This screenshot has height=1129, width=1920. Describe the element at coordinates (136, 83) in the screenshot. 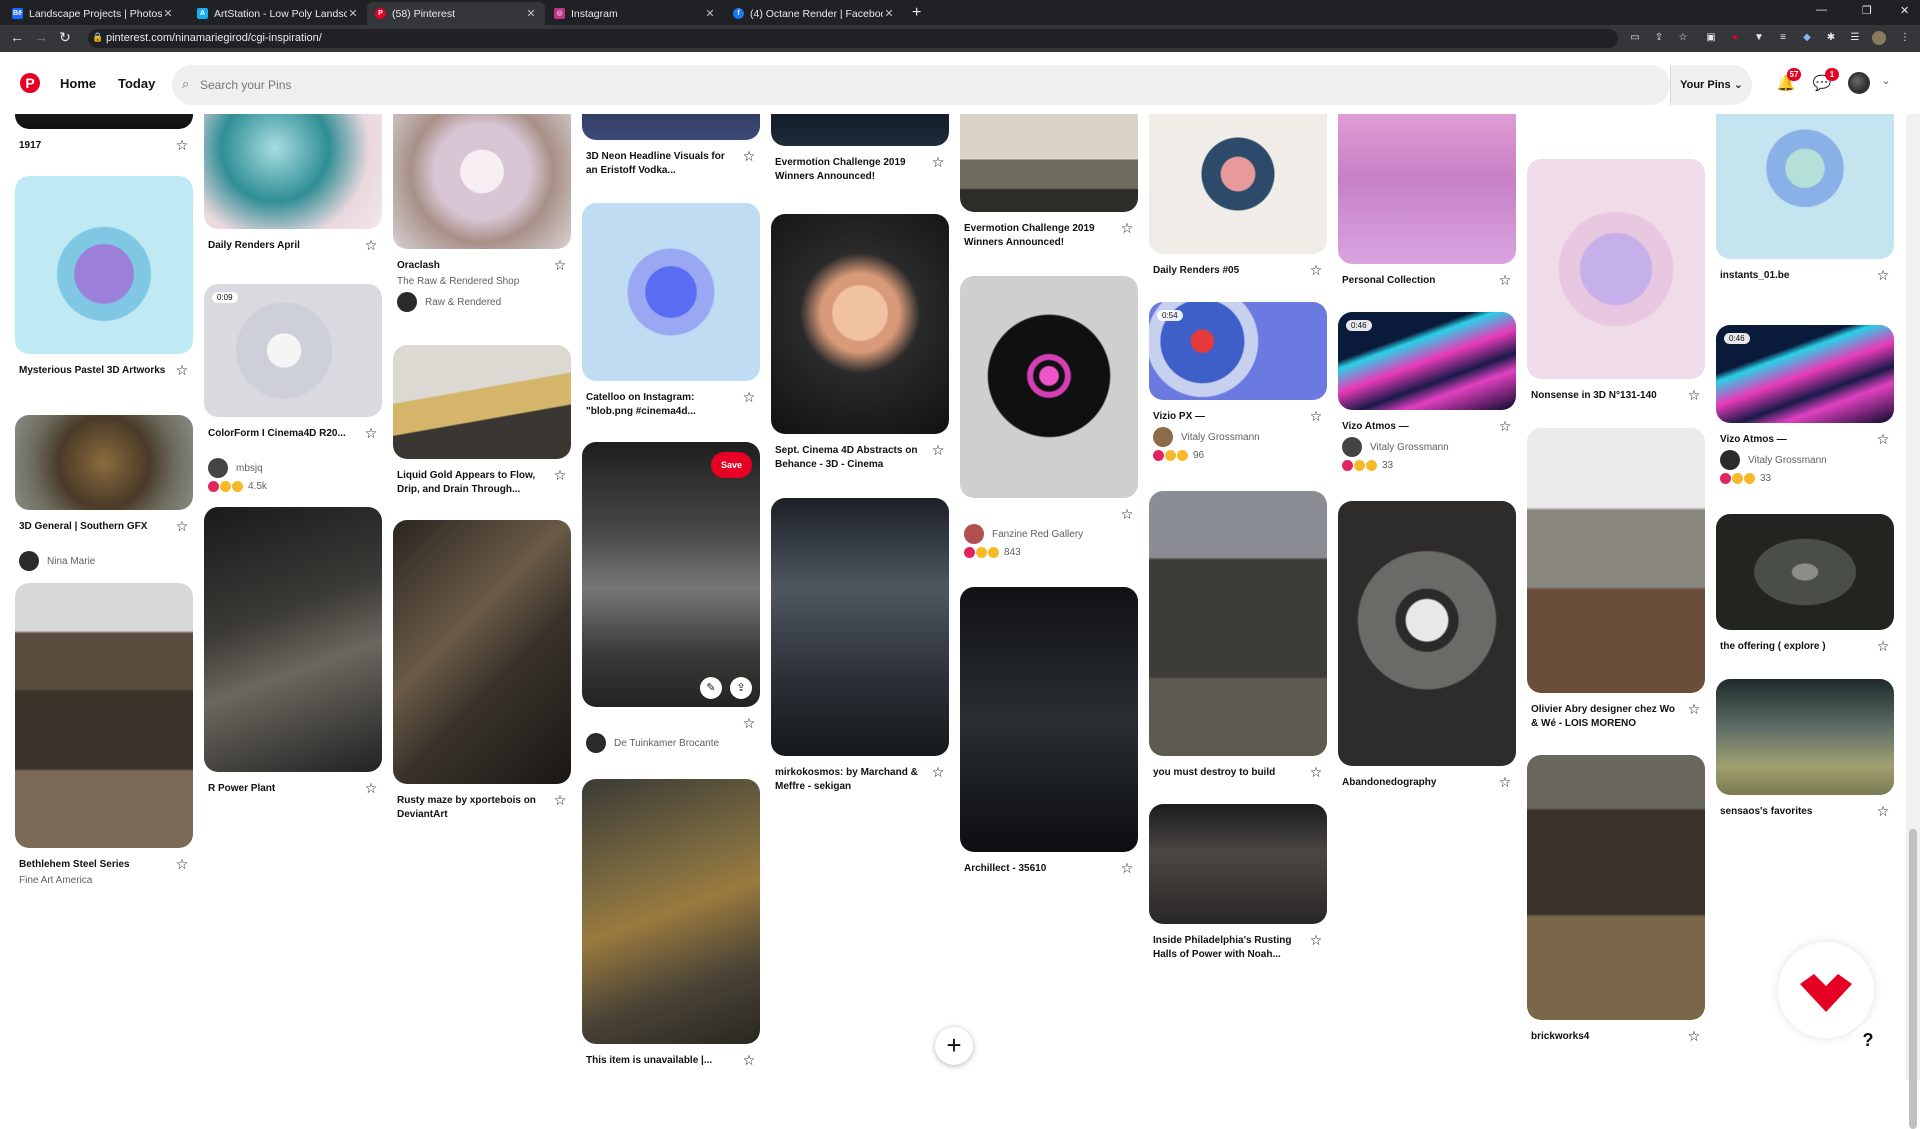

I see `nav-today: Today` at that location.